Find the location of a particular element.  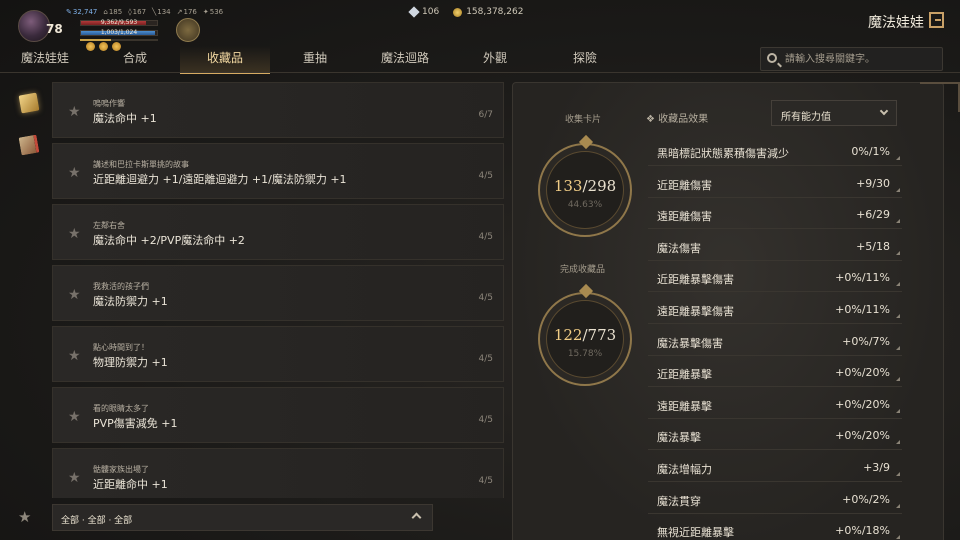

player-level: 78 is located at coordinates (54, 29).